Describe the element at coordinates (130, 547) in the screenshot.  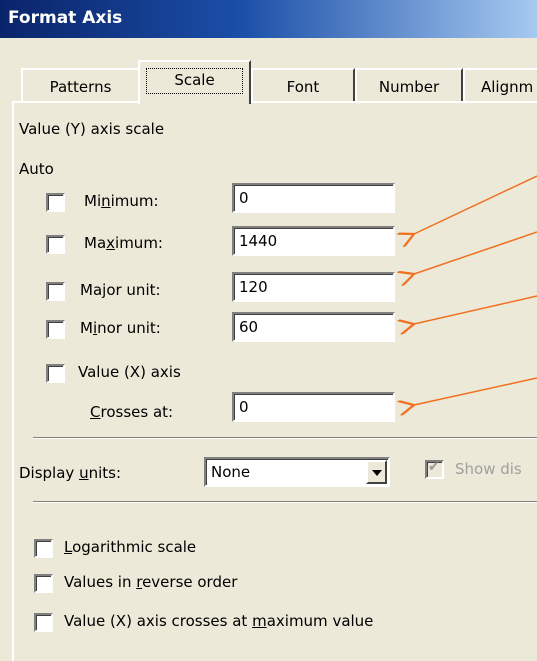
I see `logarithmic-scale-label: Logarithmic scale` at that location.